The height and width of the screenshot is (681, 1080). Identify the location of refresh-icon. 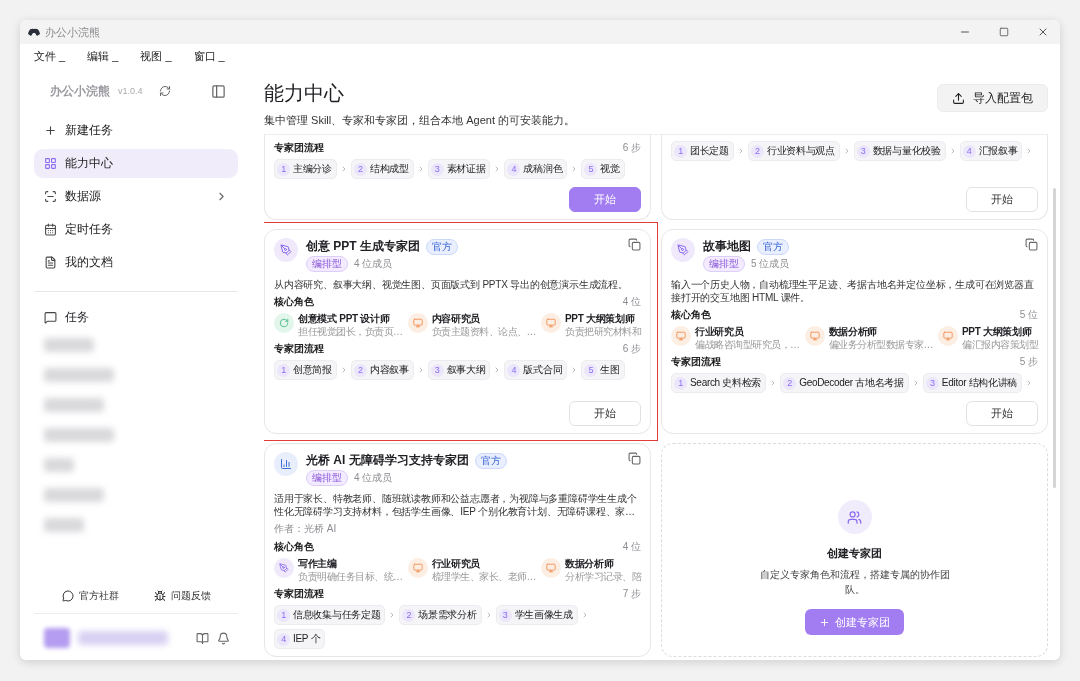
(164, 91).